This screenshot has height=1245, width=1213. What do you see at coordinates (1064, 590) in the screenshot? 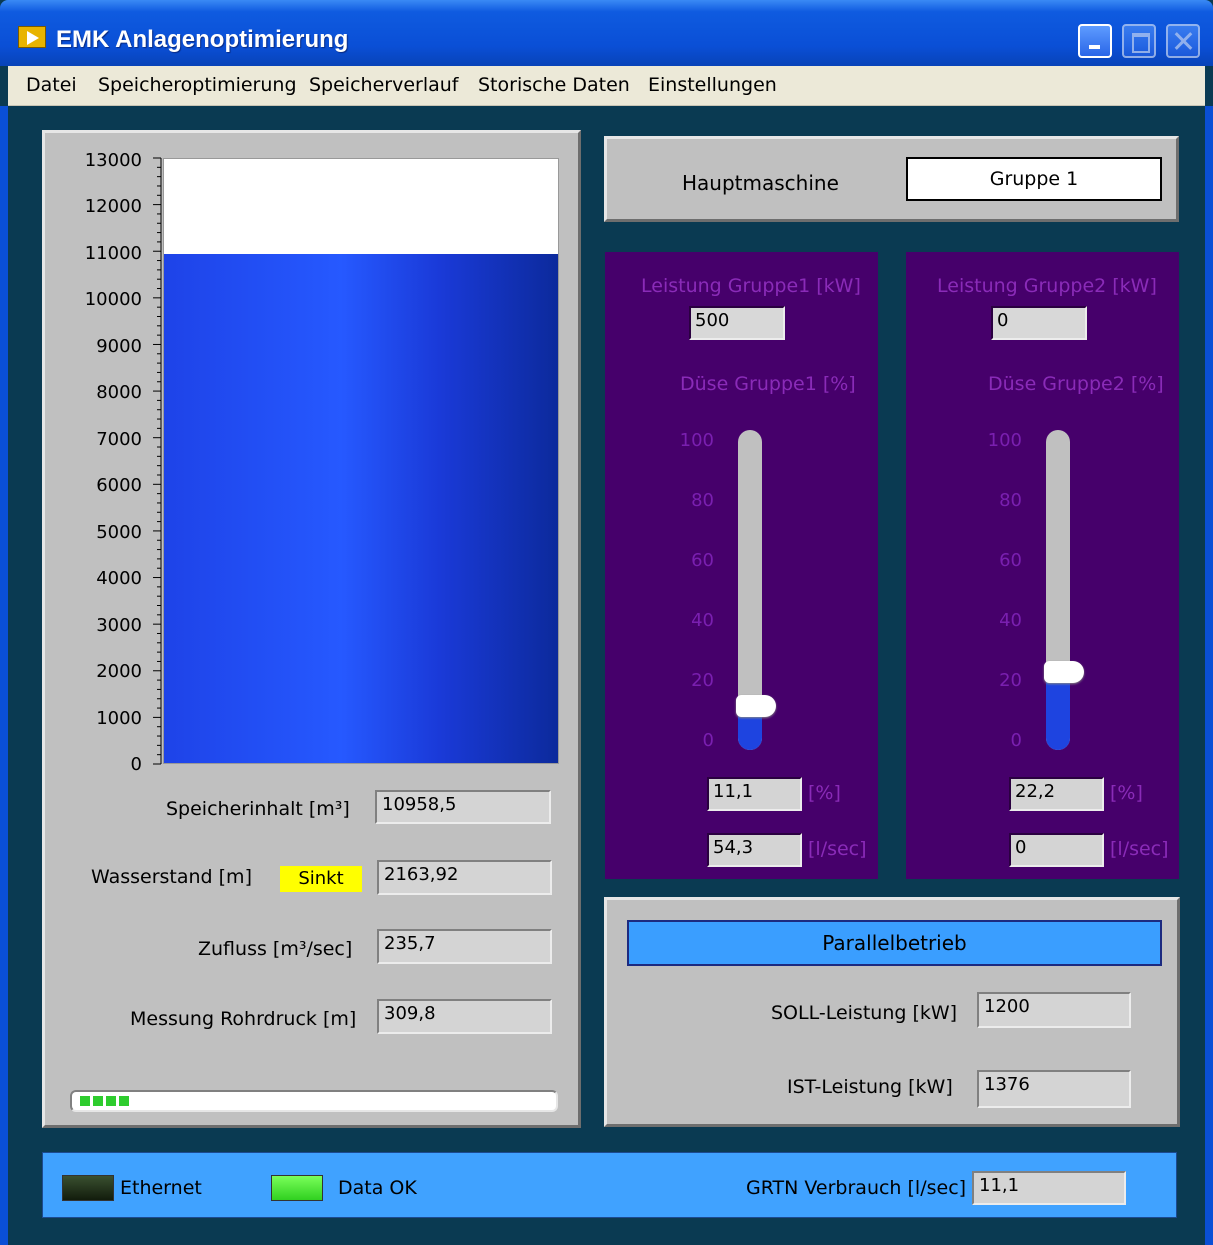
I see `duese-gruppe2-slider` at bounding box center [1064, 590].